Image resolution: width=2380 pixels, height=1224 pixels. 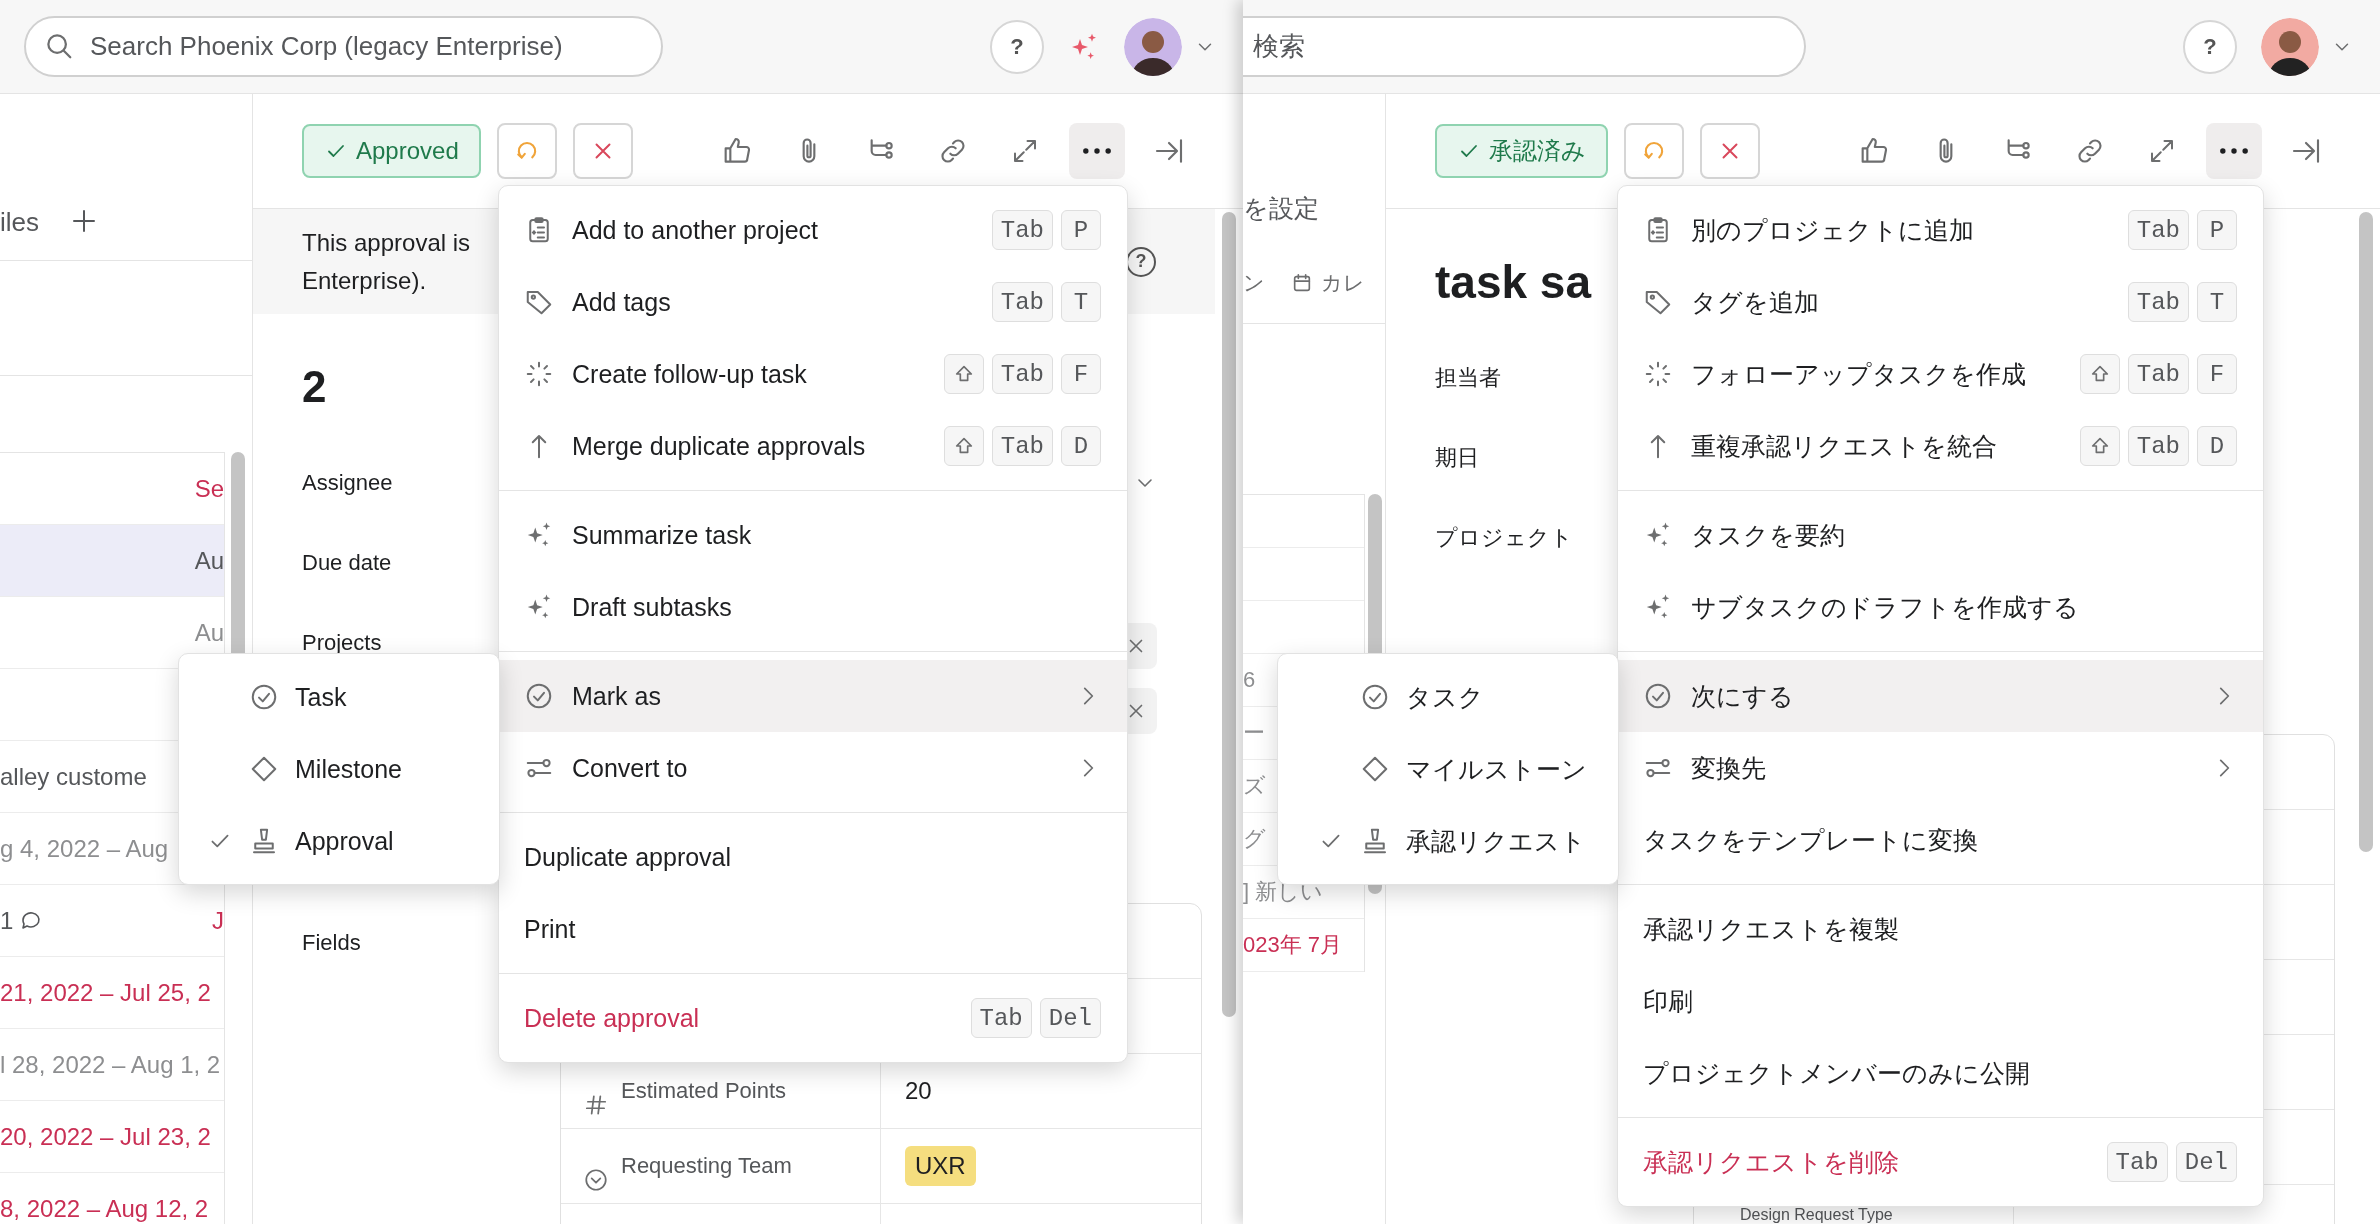 What do you see at coordinates (59, 46) in the screenshot?
I see `search-icon` at bounding box center [59, 46].